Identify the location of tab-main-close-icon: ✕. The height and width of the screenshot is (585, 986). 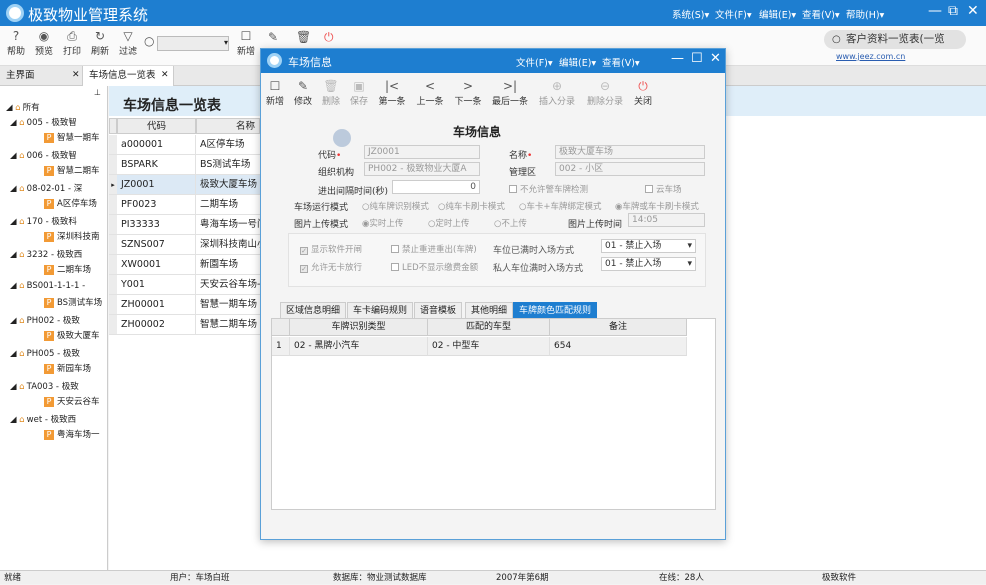
(76, 75).